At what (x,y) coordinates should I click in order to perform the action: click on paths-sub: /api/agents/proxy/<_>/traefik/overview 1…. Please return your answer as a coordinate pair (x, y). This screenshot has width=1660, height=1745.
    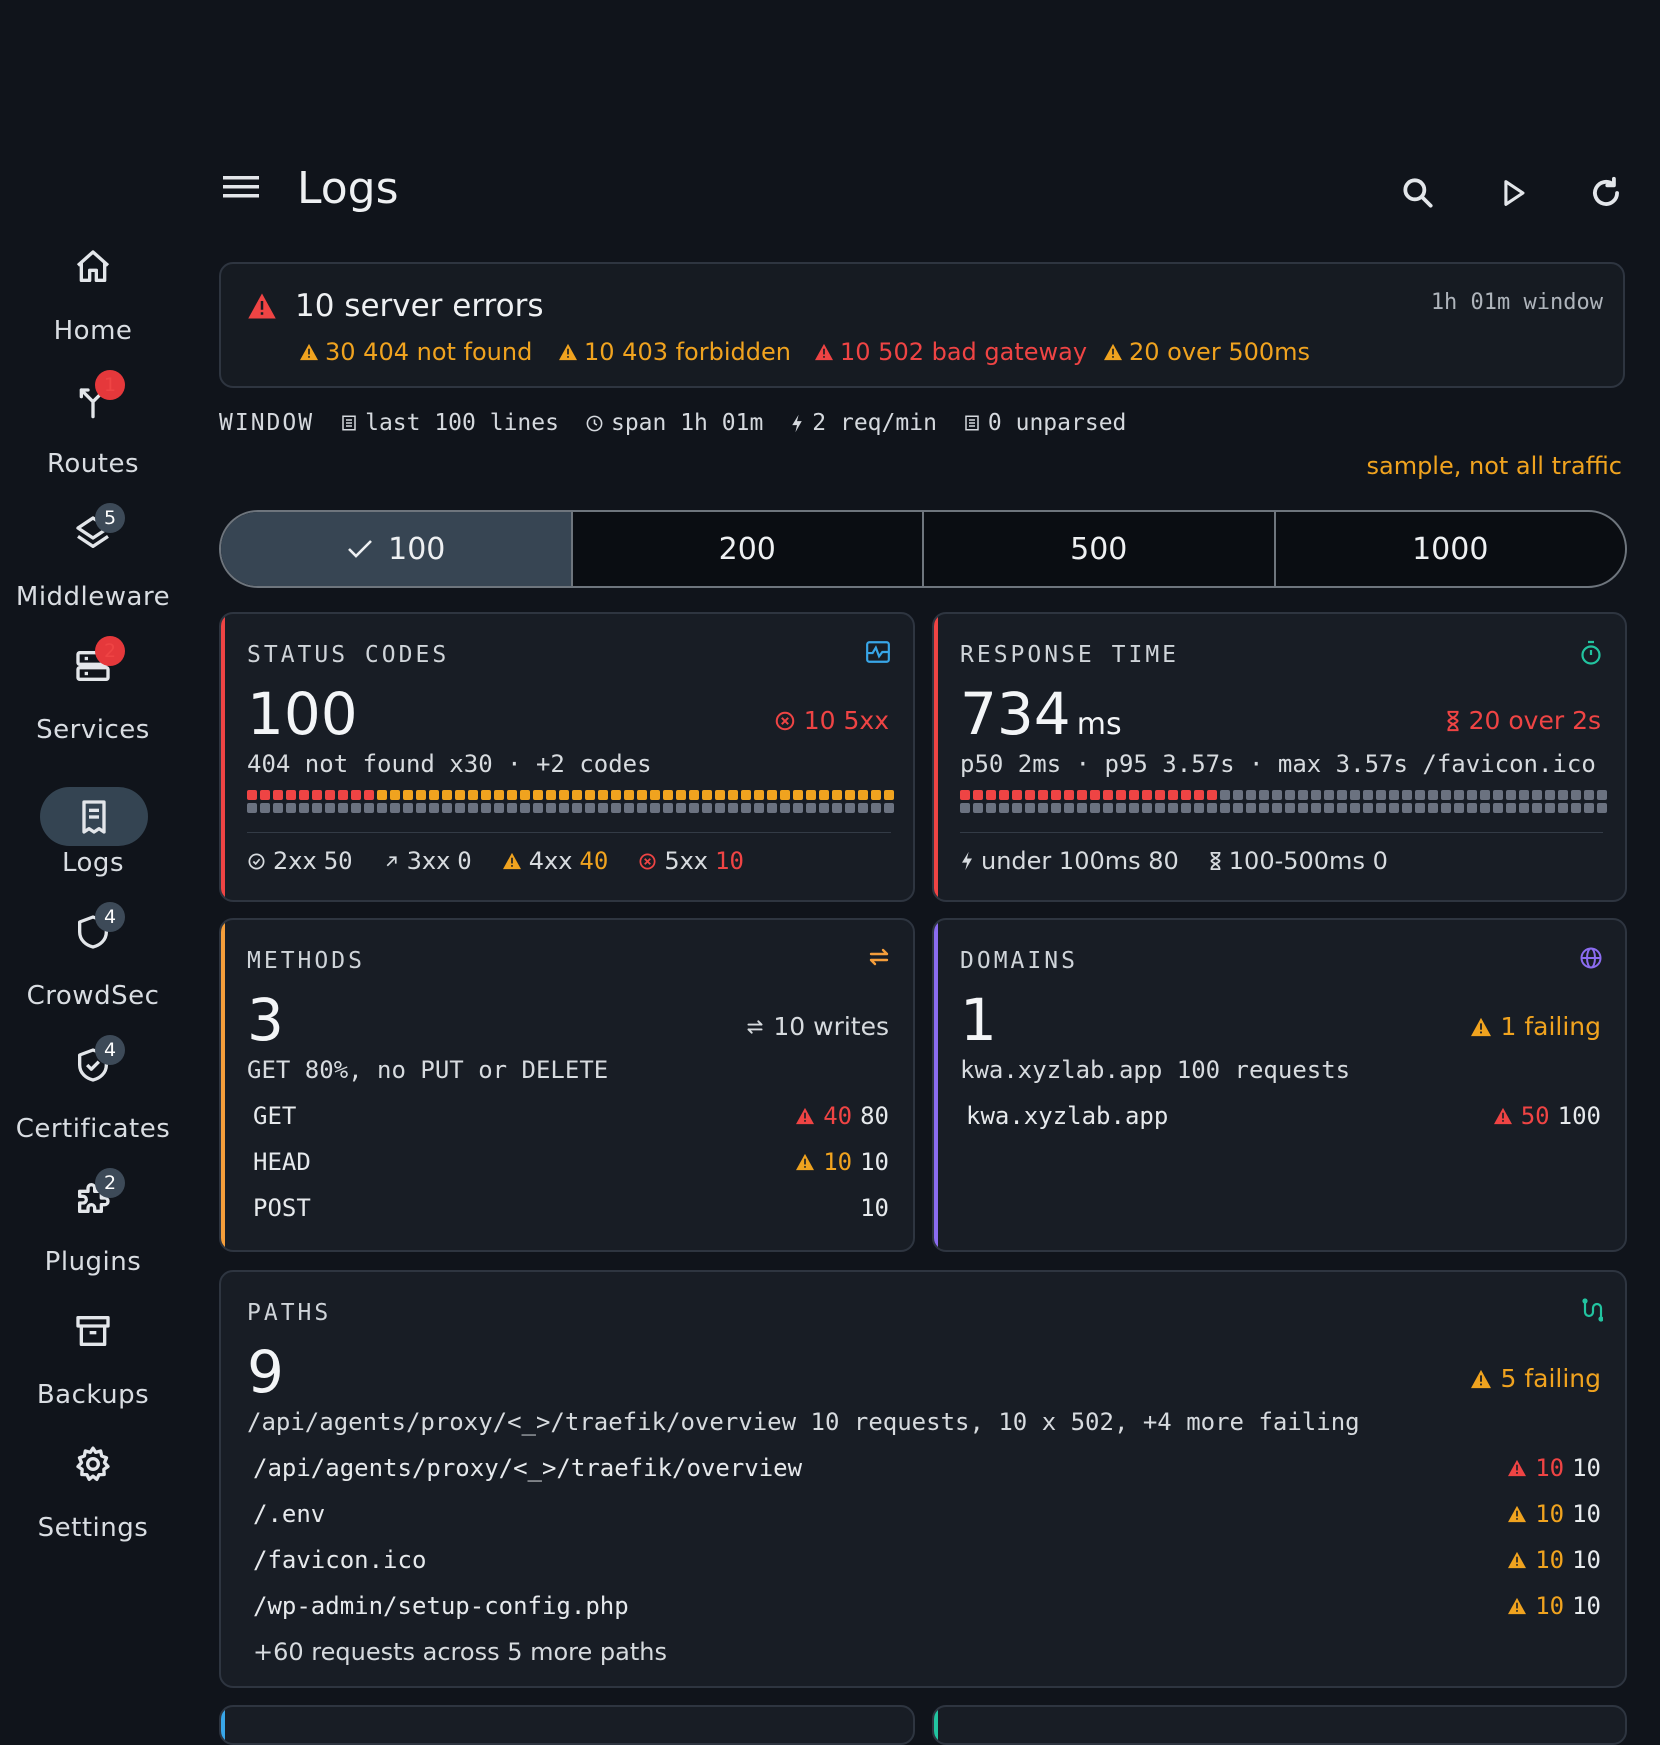
    Looking at the image, I should click on (803, 1422).